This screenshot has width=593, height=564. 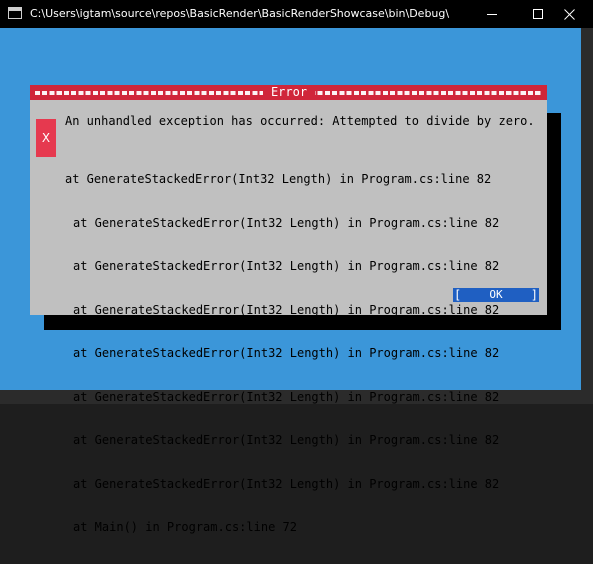 I want to click on maximize-icon, so click(x=538, y=14).